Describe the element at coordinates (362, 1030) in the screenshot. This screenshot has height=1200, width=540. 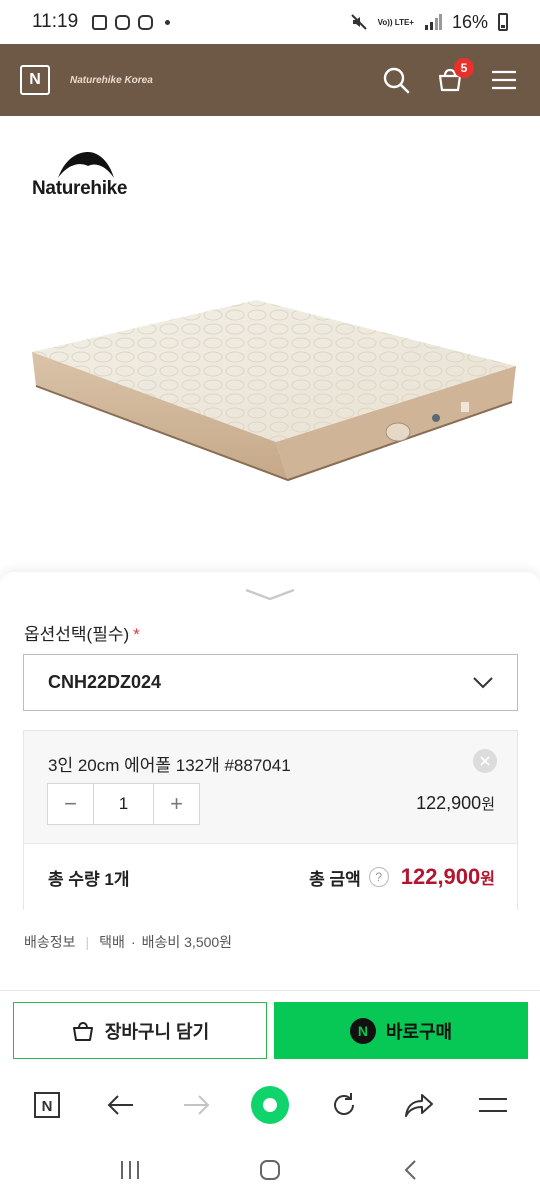
I see `naver-pay-icon: N` at that location.